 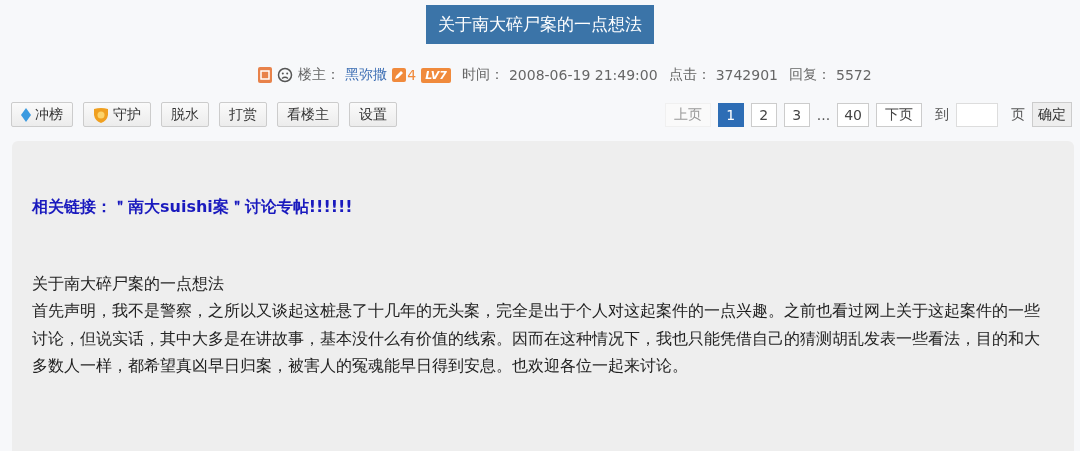 I want to click on page-input-field, so click(x=977, y=114).